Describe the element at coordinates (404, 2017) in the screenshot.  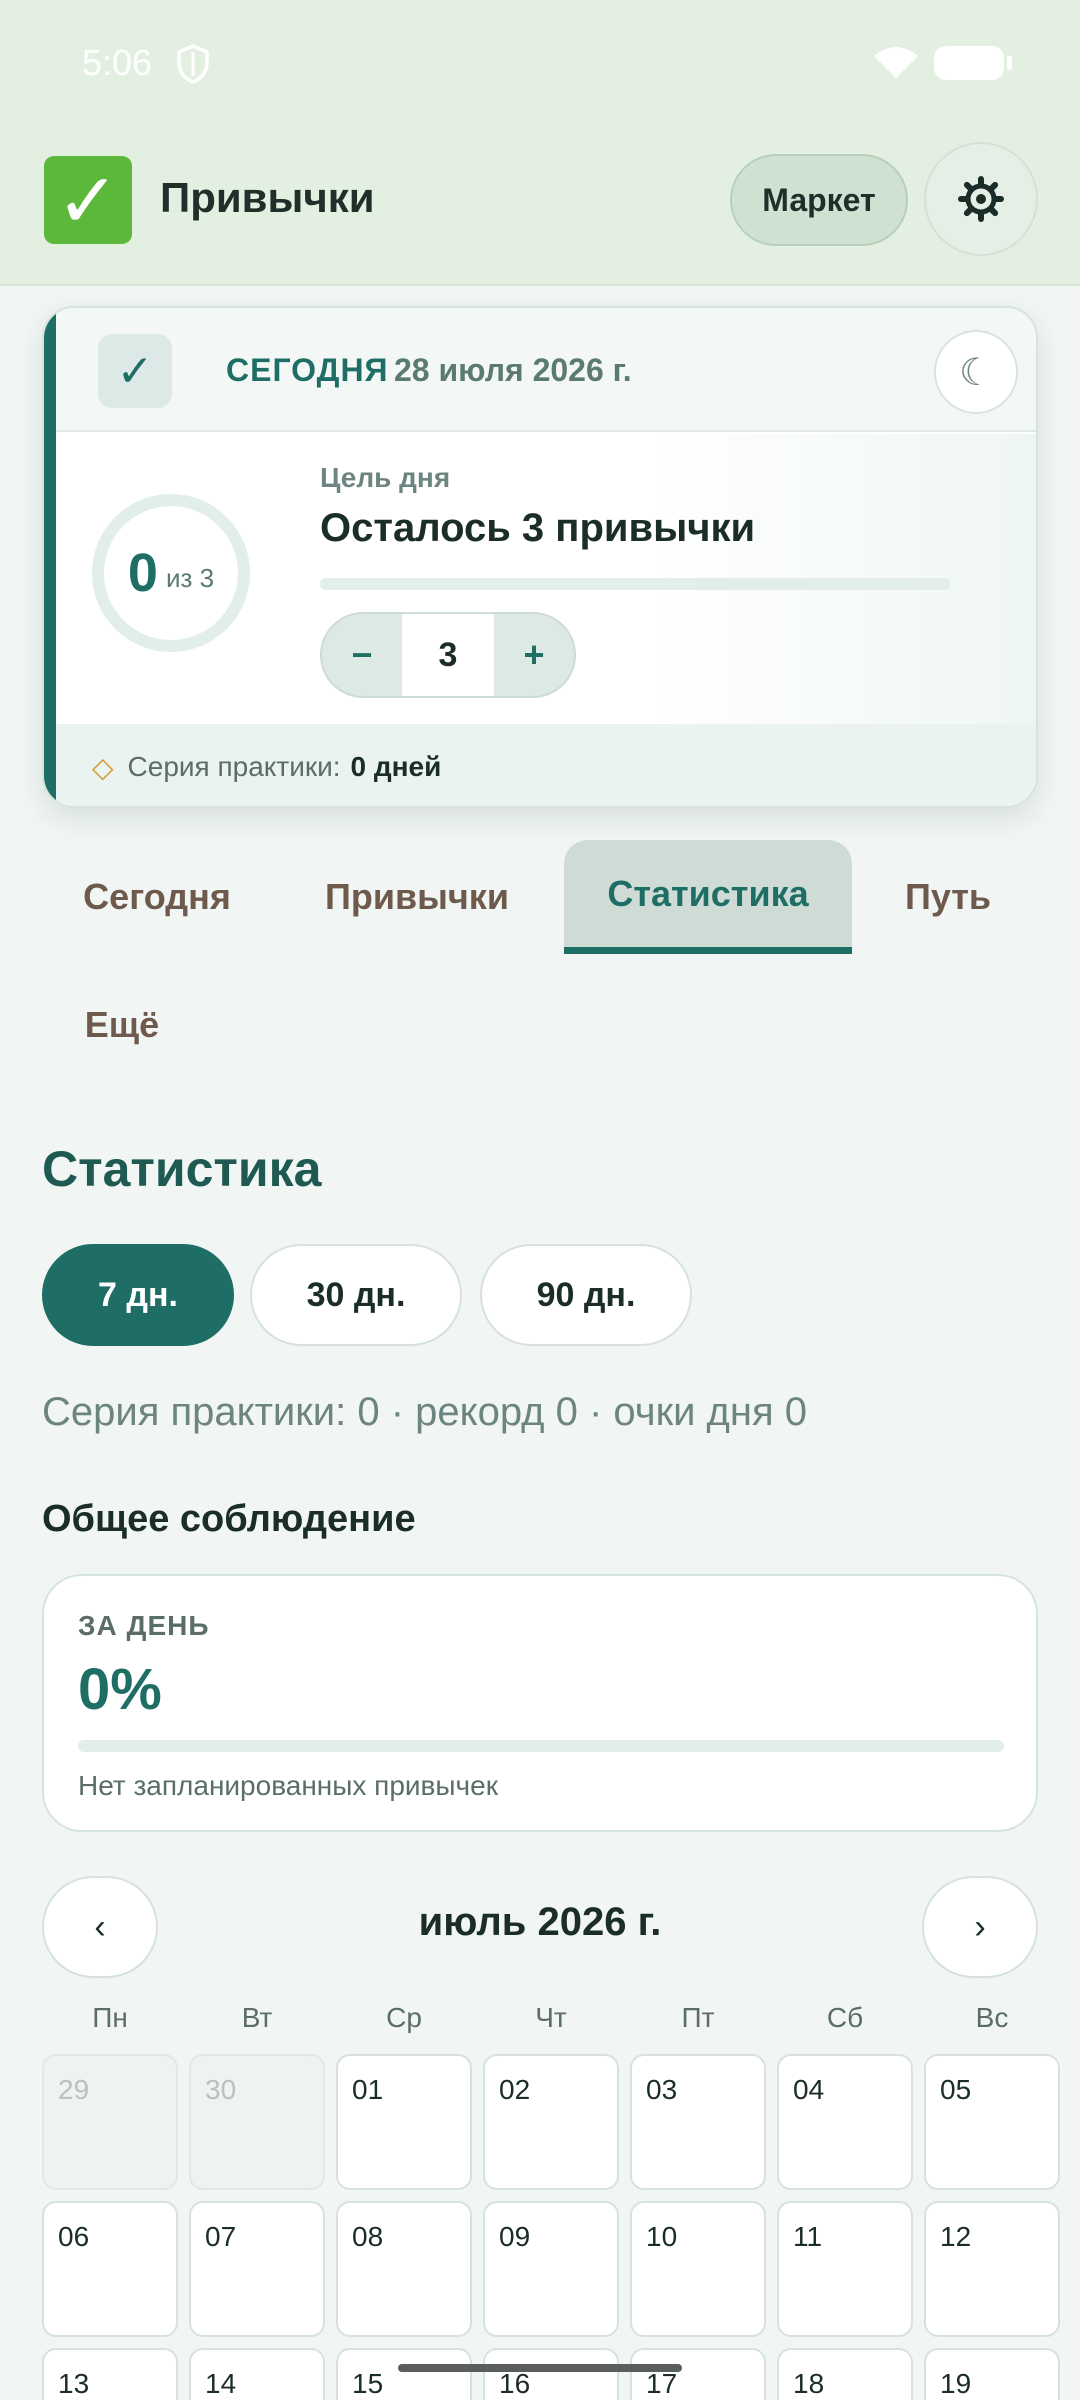
I see `weekday-label: Ср` at that location.